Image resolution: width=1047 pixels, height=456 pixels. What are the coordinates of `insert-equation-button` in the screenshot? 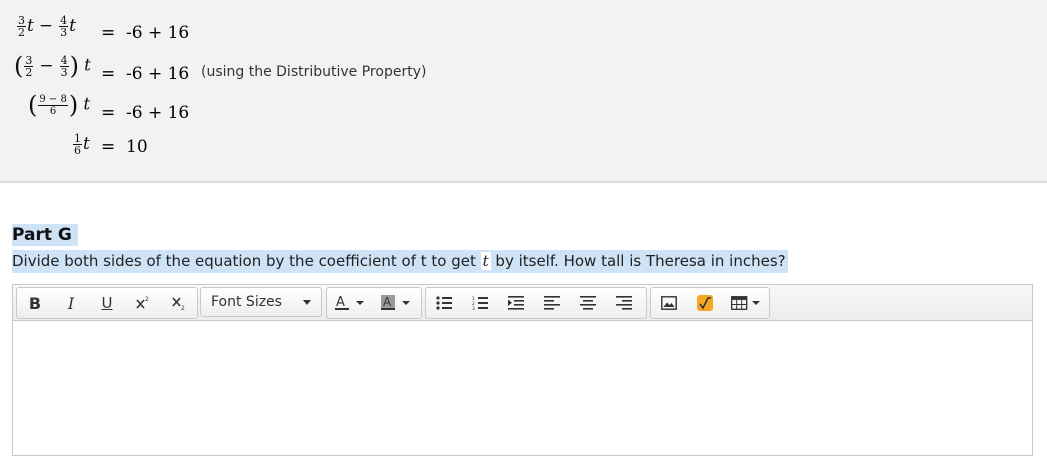 It's located at (705, 303).